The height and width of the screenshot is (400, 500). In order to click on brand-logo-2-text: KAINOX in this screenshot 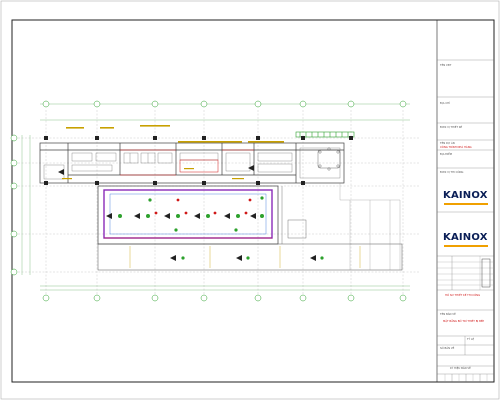, I will do `click(465, 237)`.